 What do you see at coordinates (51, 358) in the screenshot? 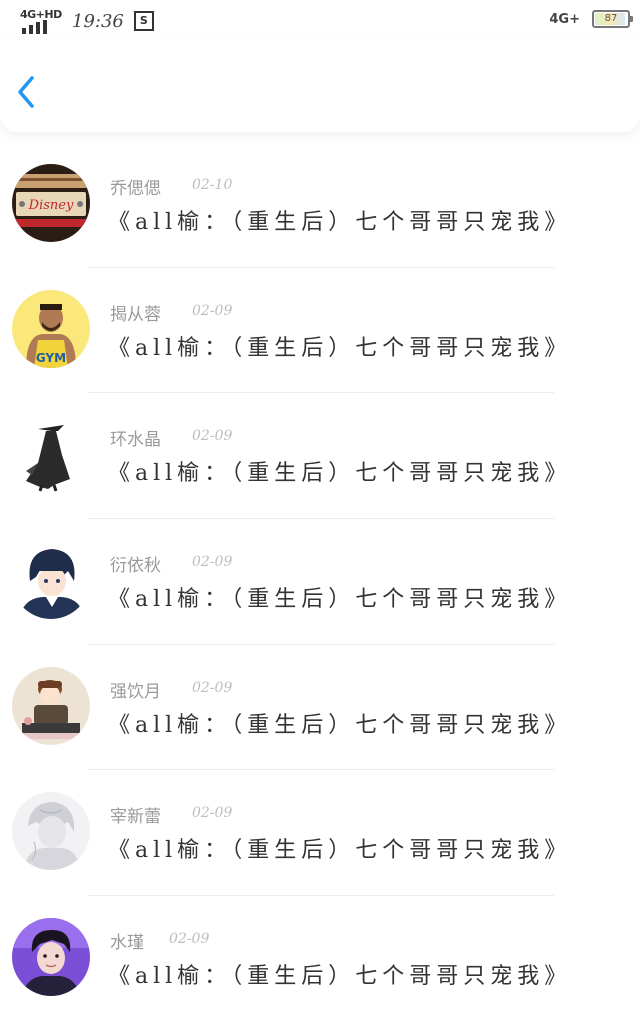
I see `svg-text: GYM` at bounding box center [51, 358].